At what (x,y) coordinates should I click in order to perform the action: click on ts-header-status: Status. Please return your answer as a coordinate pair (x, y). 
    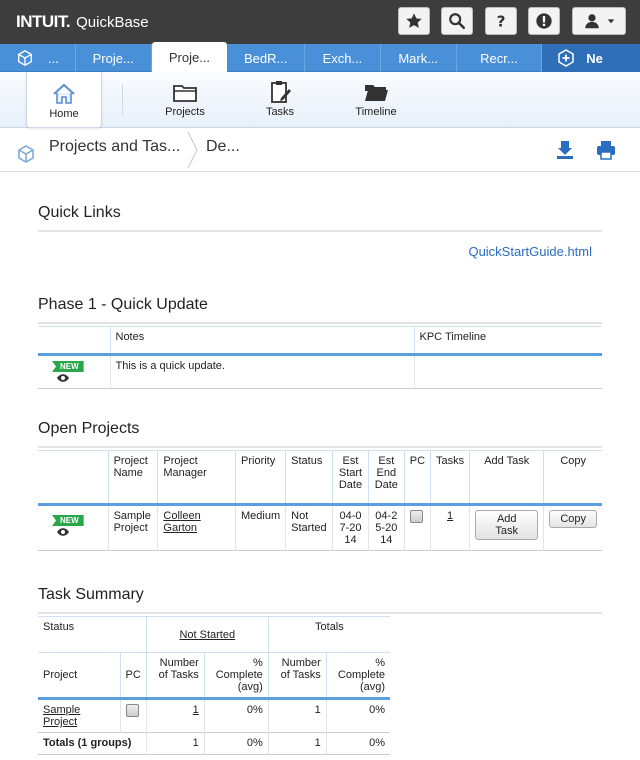
    Looking at the image, I should click on (59, 627).